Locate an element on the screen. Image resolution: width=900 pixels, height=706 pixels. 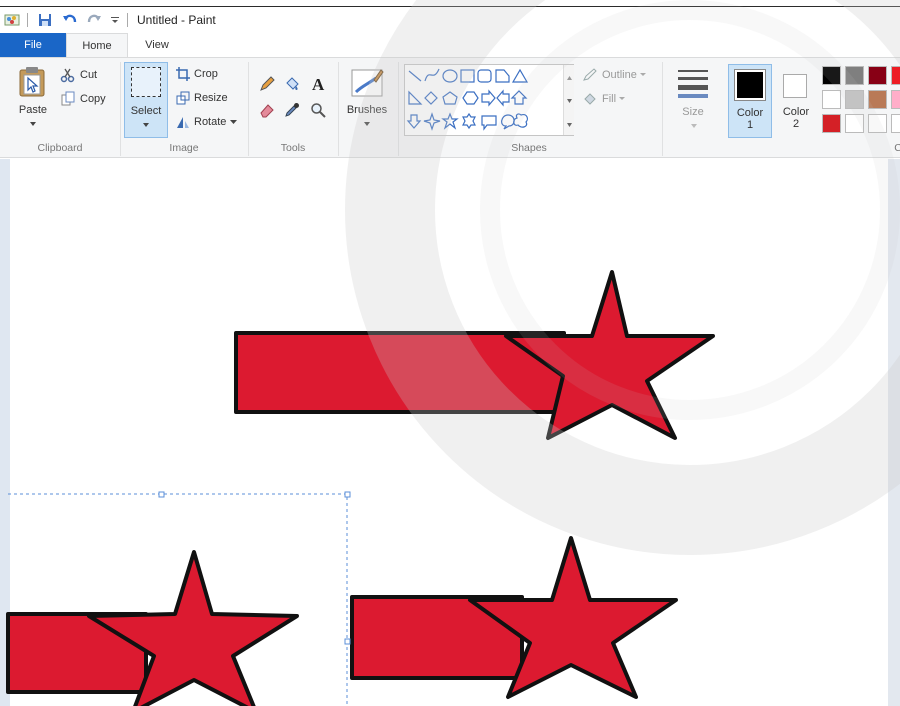
selection-handle-top-right is located at coordinates (347, 494).